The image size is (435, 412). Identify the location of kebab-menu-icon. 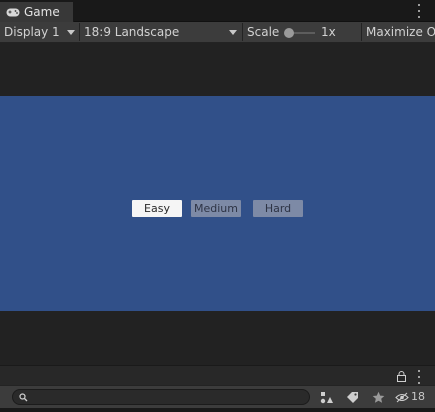
(419, 377).